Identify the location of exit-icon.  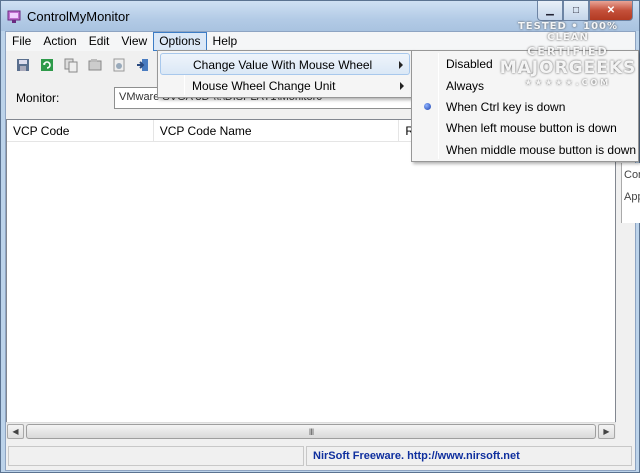
(142, 65).